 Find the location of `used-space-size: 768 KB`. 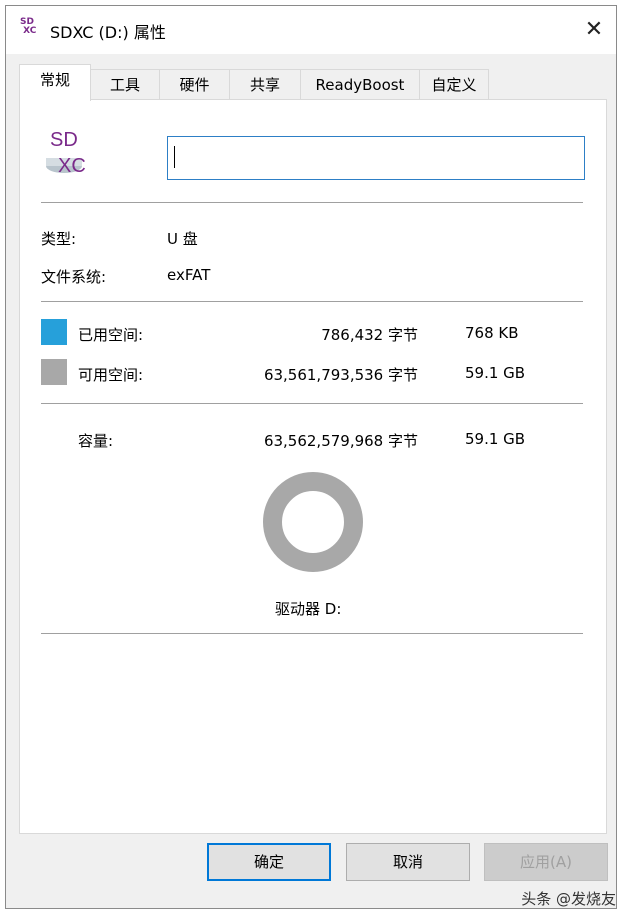

used-space-size: 768 KB is located at coordinates (492, 333).